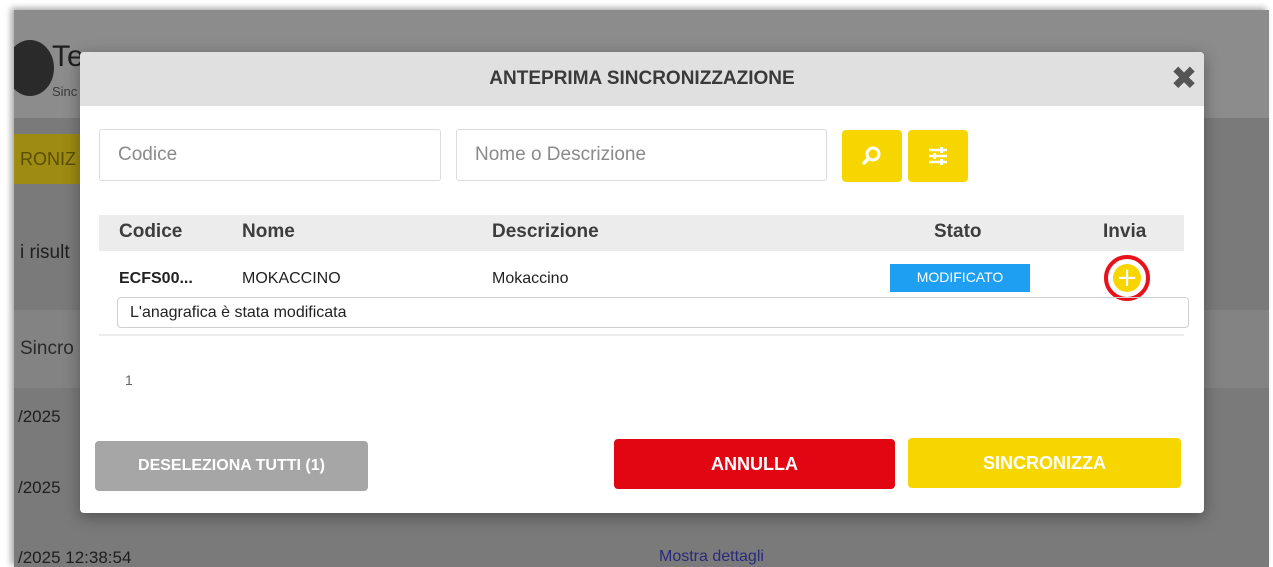 Image resolution: width=1273 pixels, height=567 pixels. I want to click on cell-description: Mokaccino, so click(530, 278).